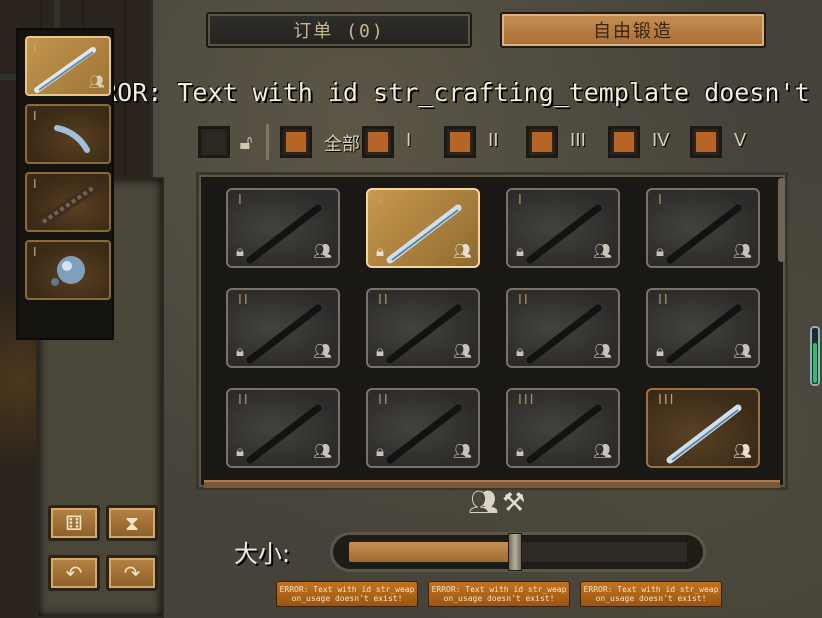 This screenshot has width=822, height=618. Describe the element at coordinates (527, 400) in the screenshot. I see `tier-mark: III` at that location.